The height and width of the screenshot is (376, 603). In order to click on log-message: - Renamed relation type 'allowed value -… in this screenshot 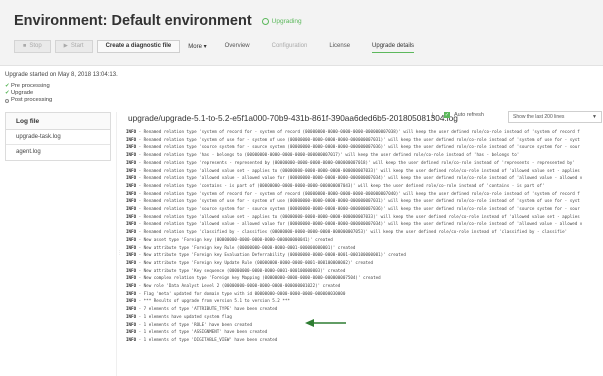, I will do `click(359, 224)`.